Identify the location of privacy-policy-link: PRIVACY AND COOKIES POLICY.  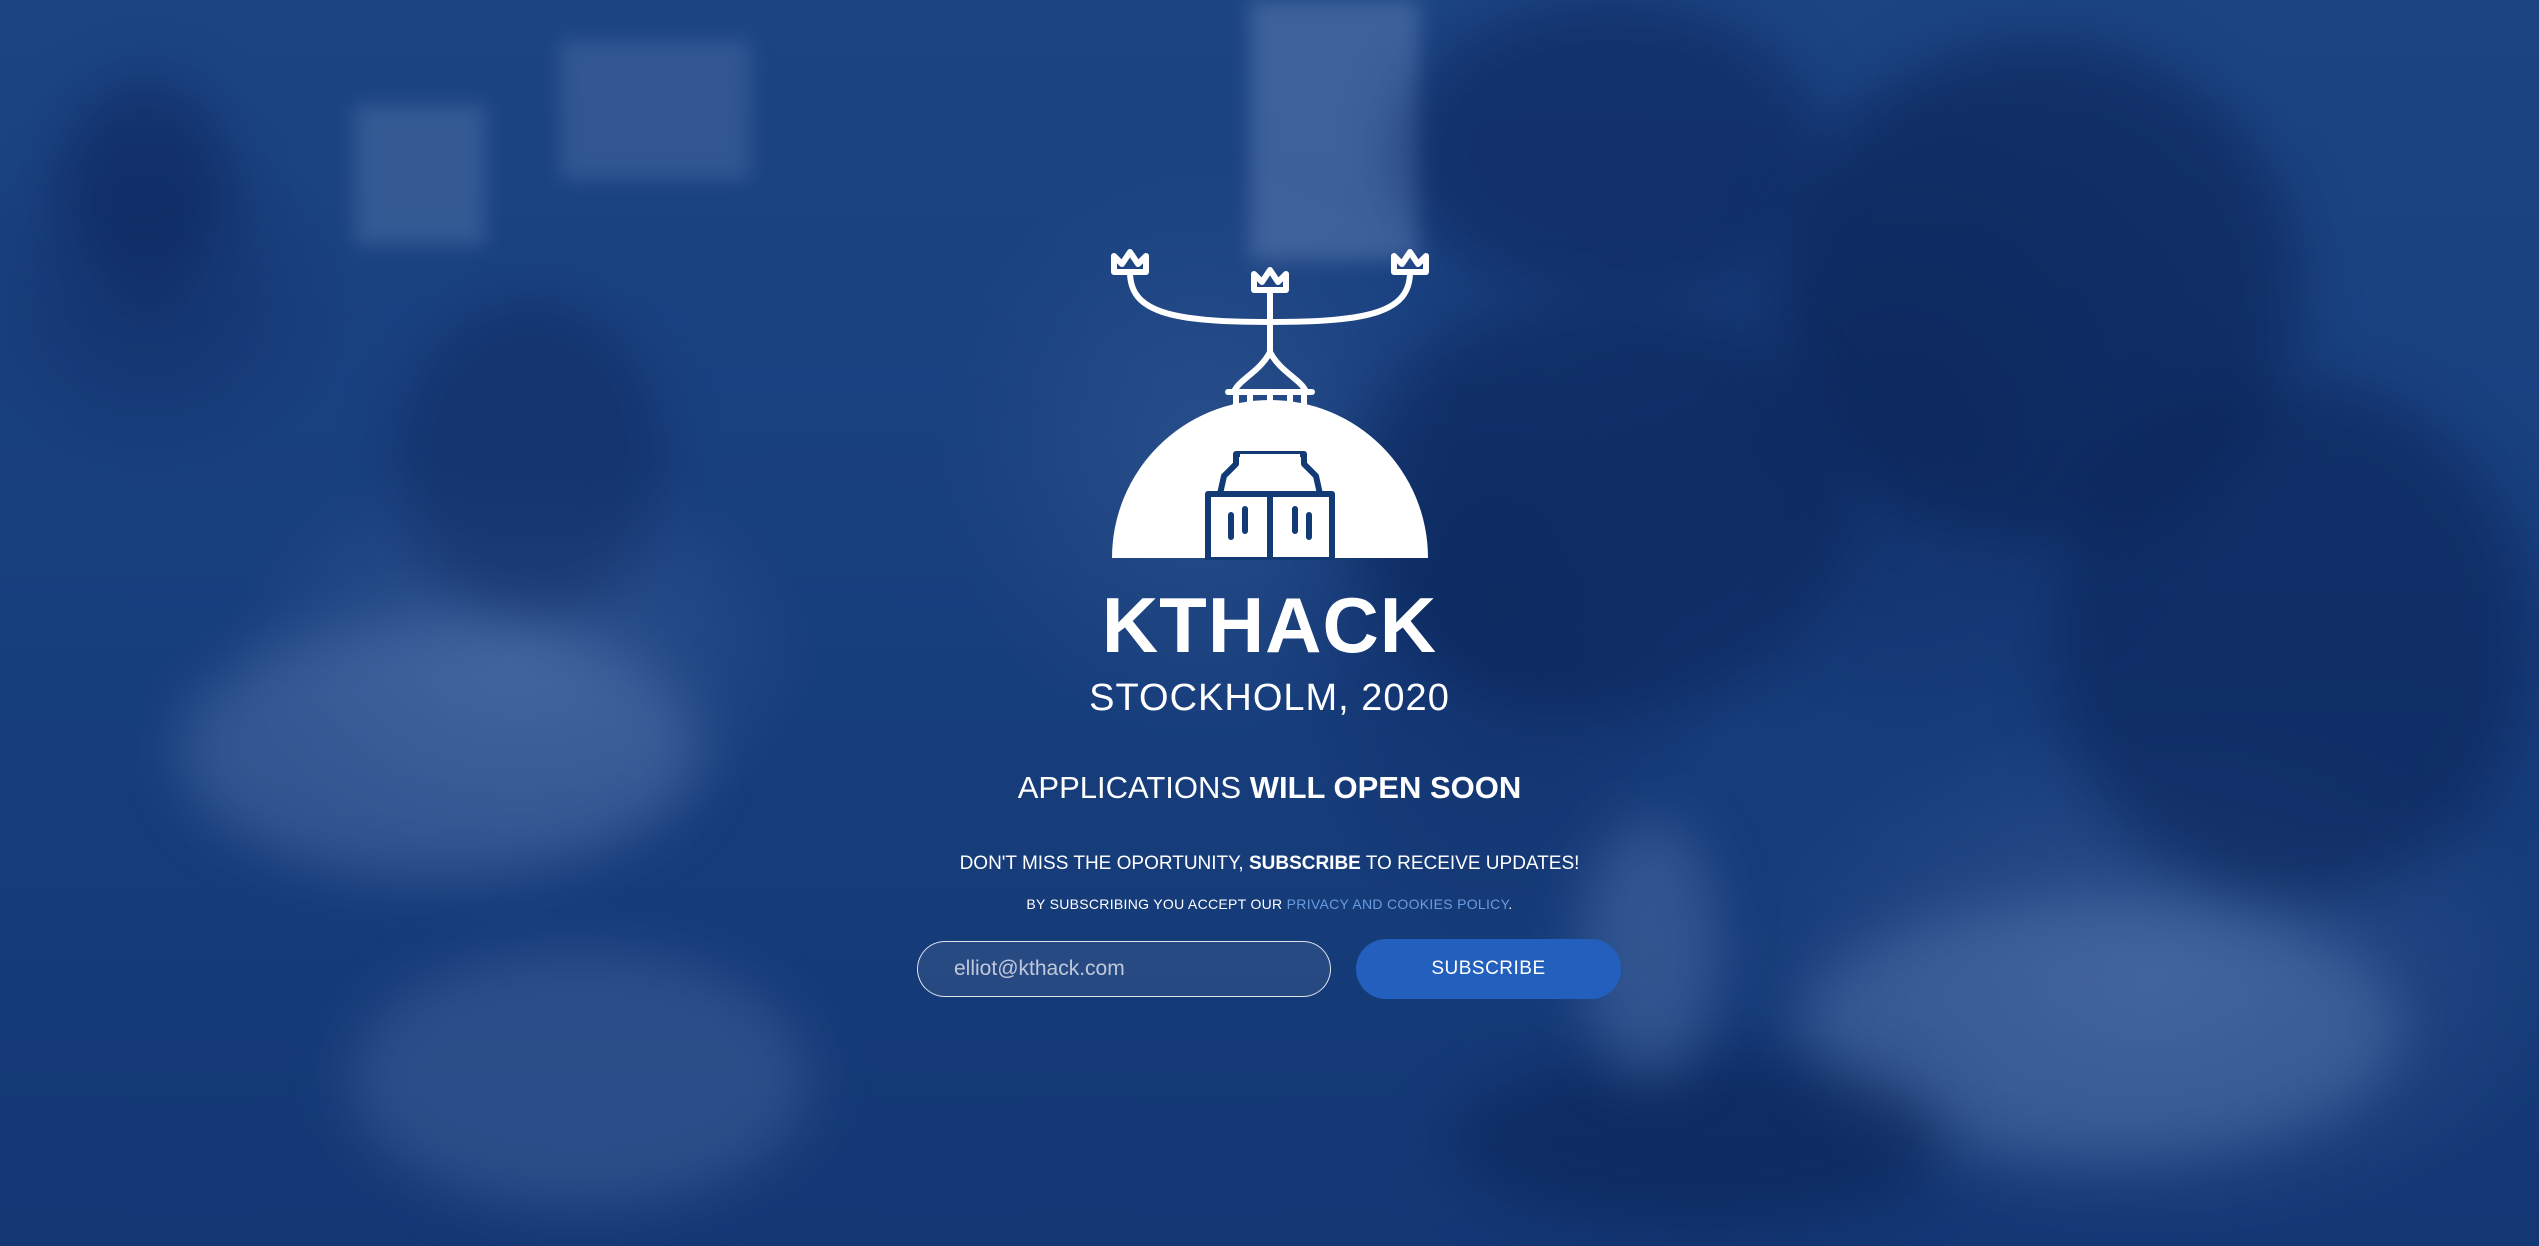
(1398, 904).